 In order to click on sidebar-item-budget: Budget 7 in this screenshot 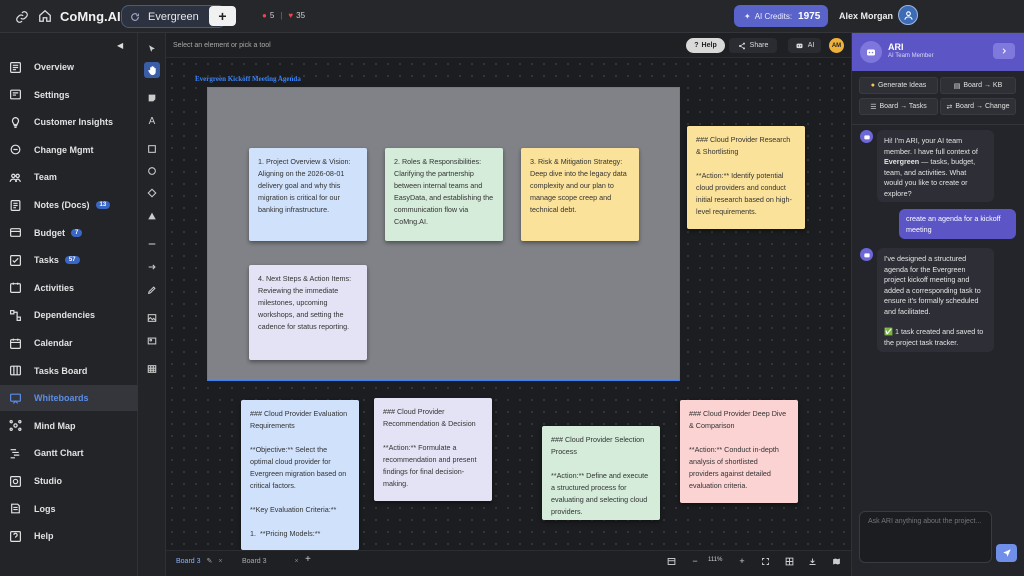, I will do `click(69, 233)`.